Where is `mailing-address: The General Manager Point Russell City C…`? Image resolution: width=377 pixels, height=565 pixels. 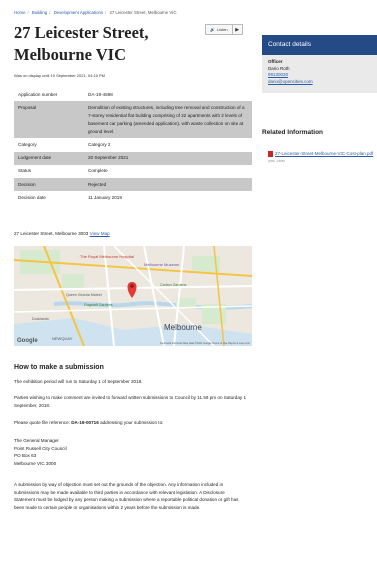
mailing-address: The General Manager Point Russell City C… is located at coordinates (130, 452).